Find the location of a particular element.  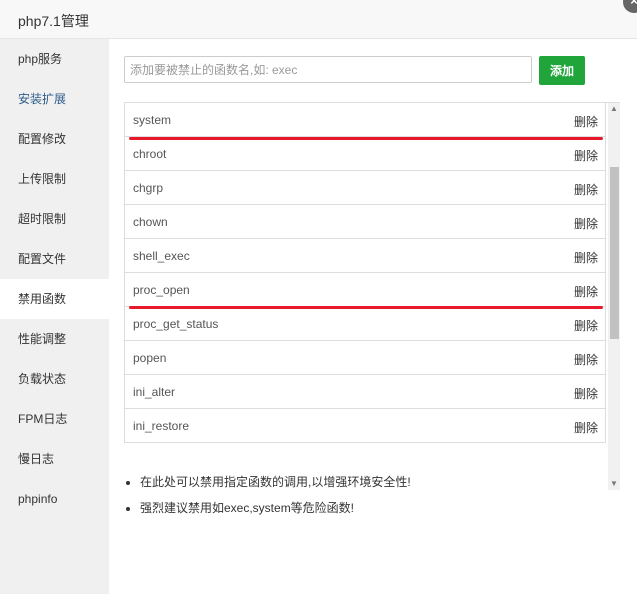

list-scrollbar: ▲ ▼ is located at coordinates (614, 296).